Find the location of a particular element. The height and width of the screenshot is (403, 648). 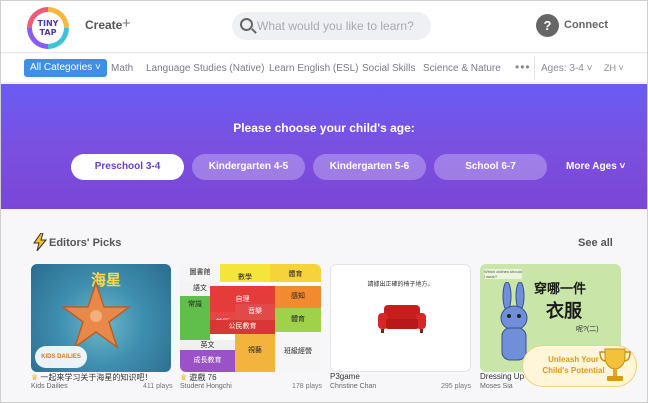

editors-picks-title: Editors' Picks is located at coordinates (85, 243).